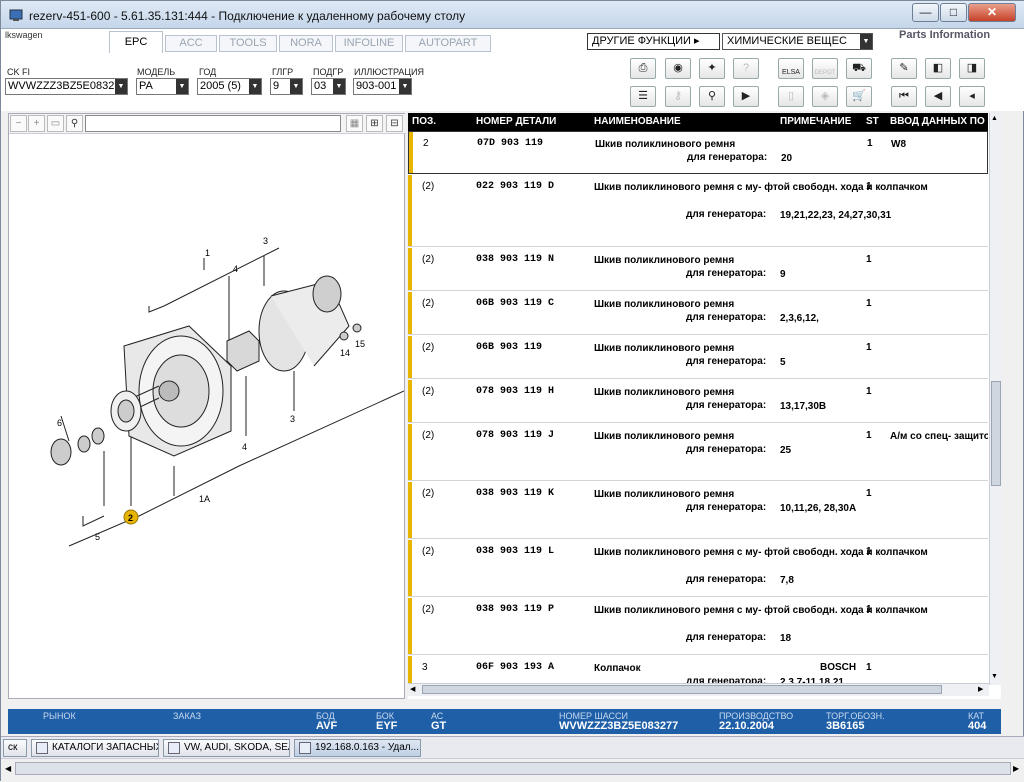 The image size is (1024, 782). Describe the element at coordinates (515, 303) in the screenshot. I see `row-part-number: 06B 903 119 C` at that location.